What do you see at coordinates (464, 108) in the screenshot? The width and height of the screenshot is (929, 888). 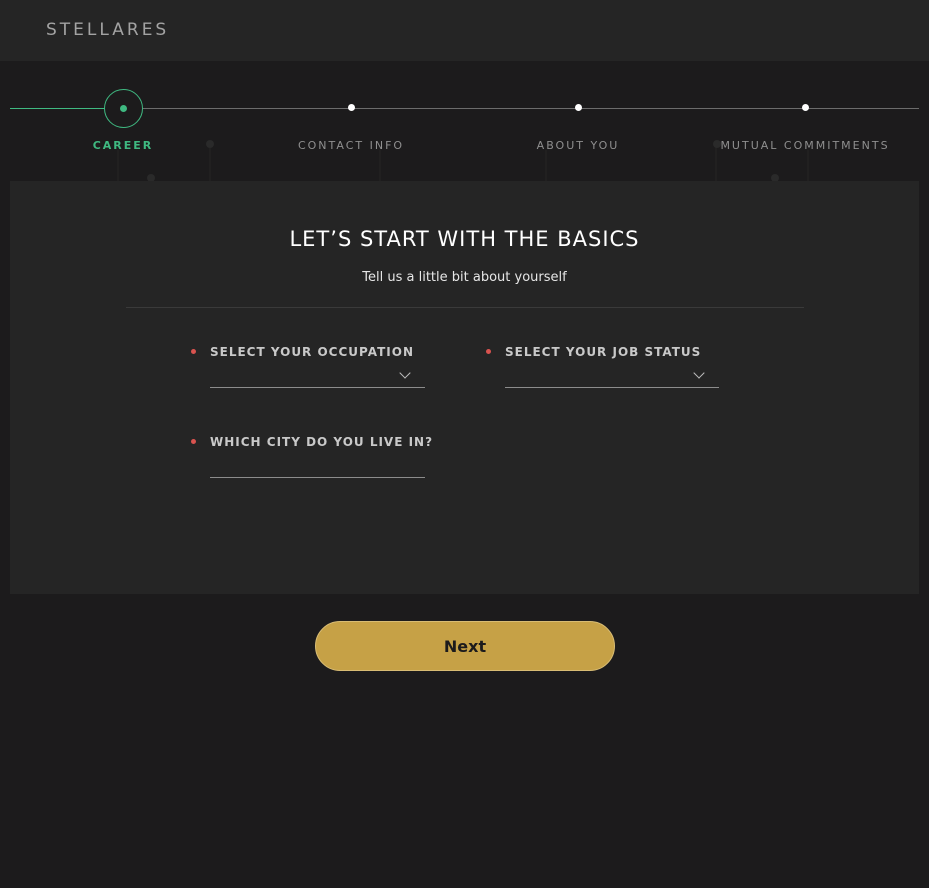 I see `stepper-track` at bounding box center [464, 108].